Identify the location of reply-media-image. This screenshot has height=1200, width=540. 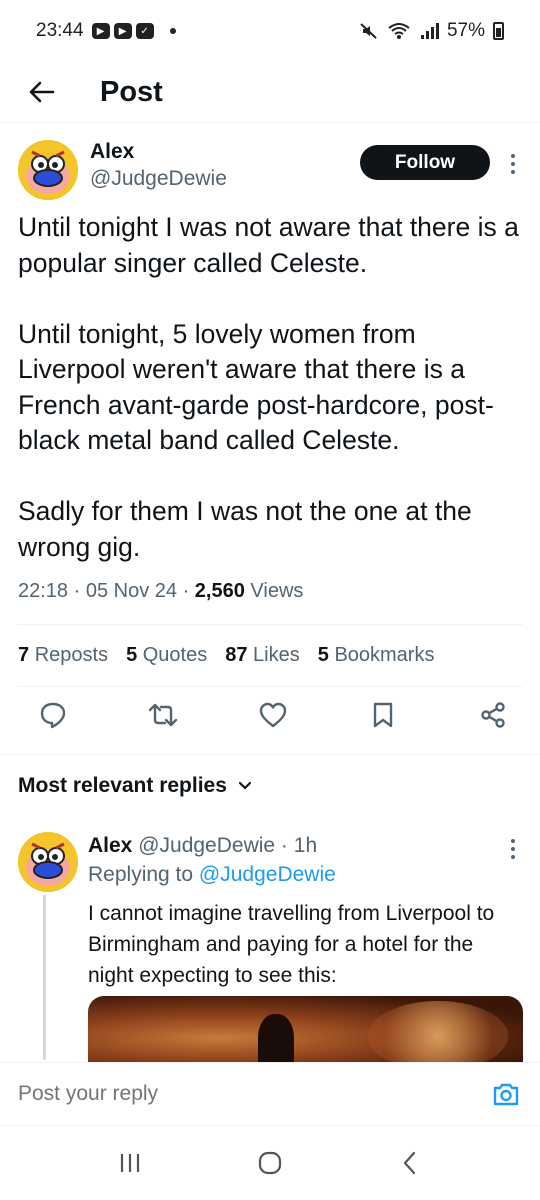
(305, 1031).